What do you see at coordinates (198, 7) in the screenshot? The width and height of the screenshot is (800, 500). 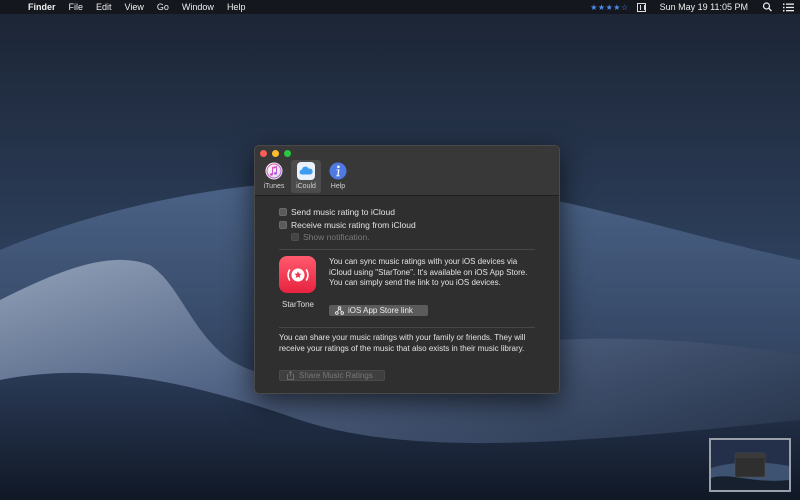 I see `menu-window: Window` at bounding box center [198, 7].